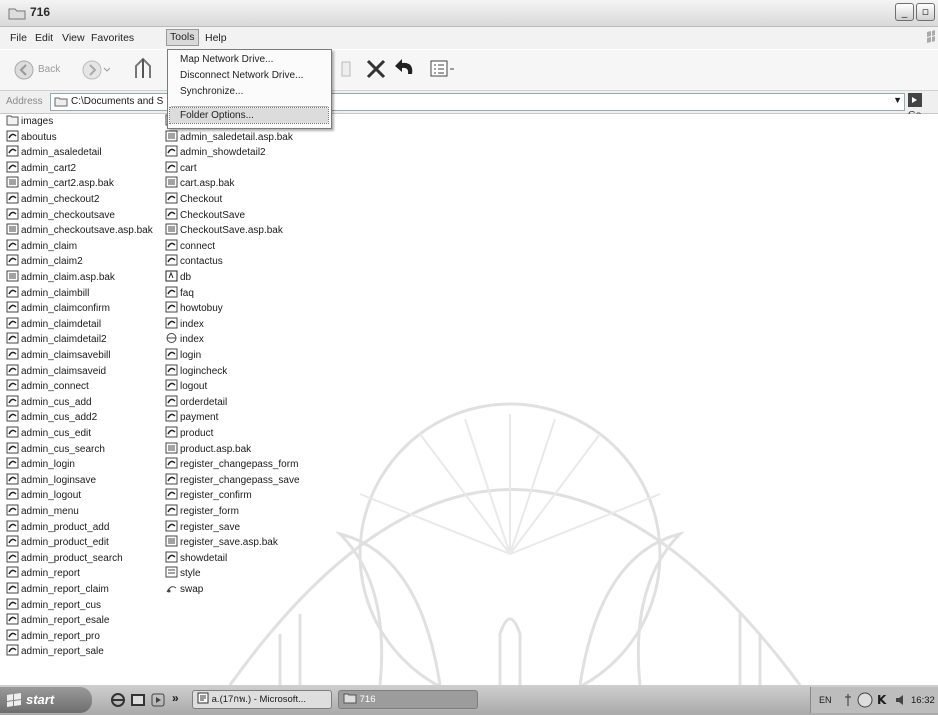 The width and height of the screenshot is (938, 715). I want to click on menu-file: File, so click(18, 38).